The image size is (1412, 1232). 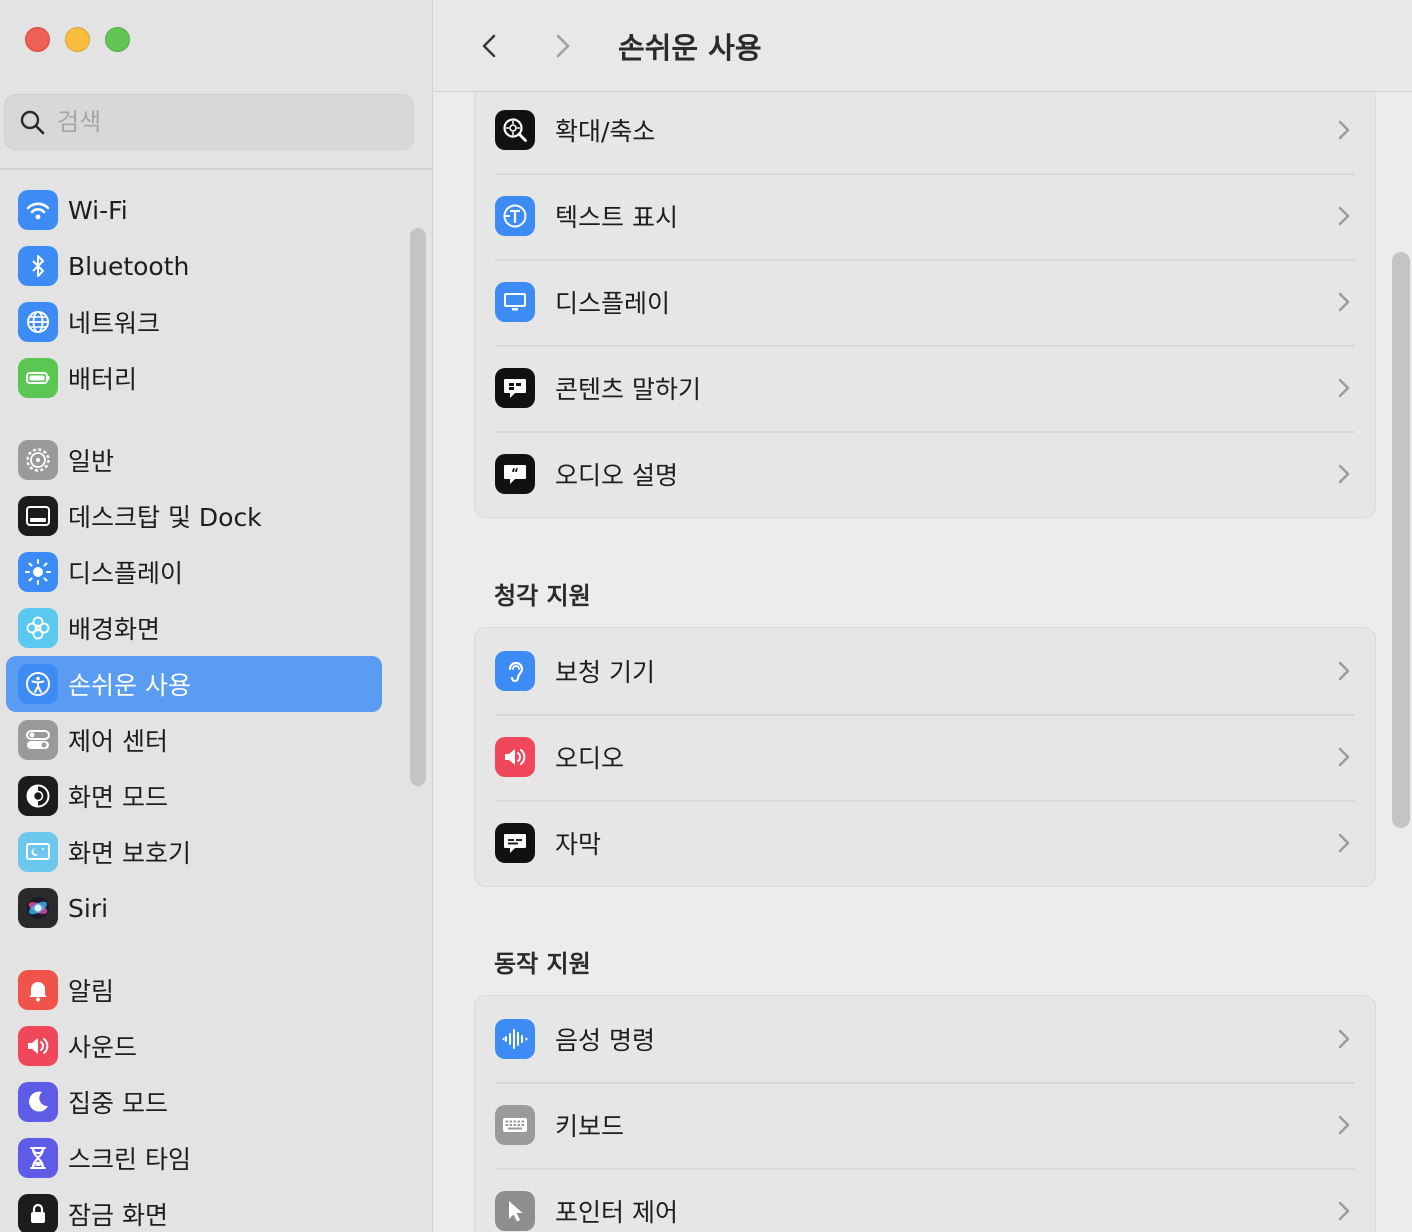 I want to click on globe-icon, so click(x=38, y=322).